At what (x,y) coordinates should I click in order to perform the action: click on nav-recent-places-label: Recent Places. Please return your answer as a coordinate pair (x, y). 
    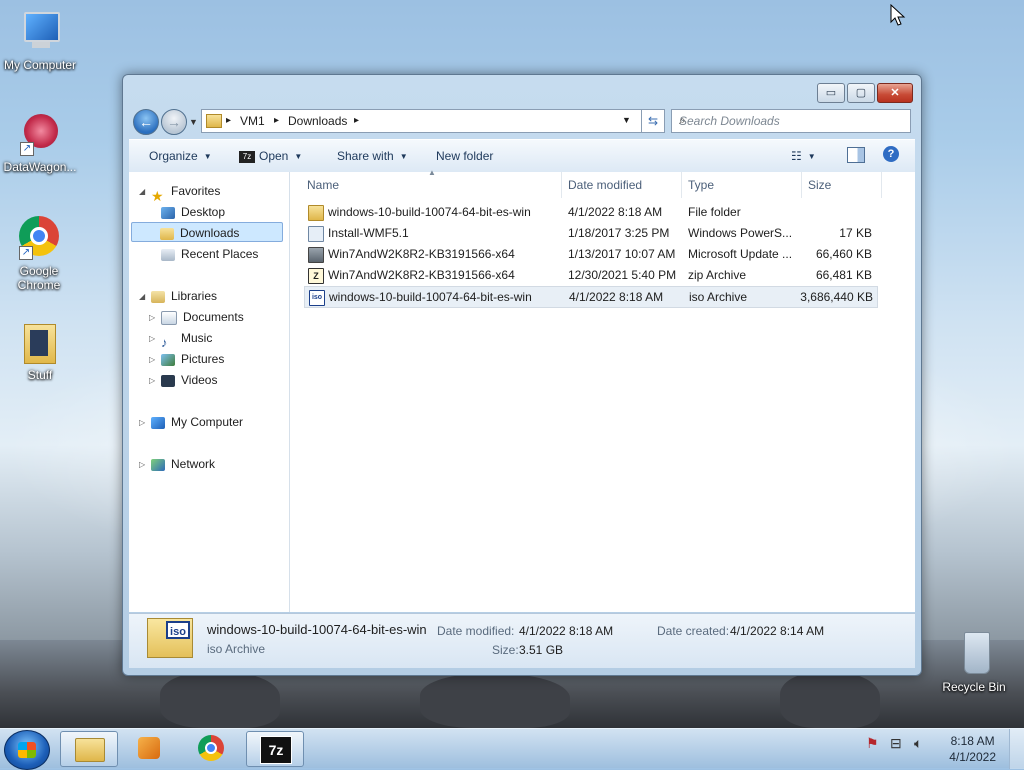
    Looking at the image, I should click on (220, 254).